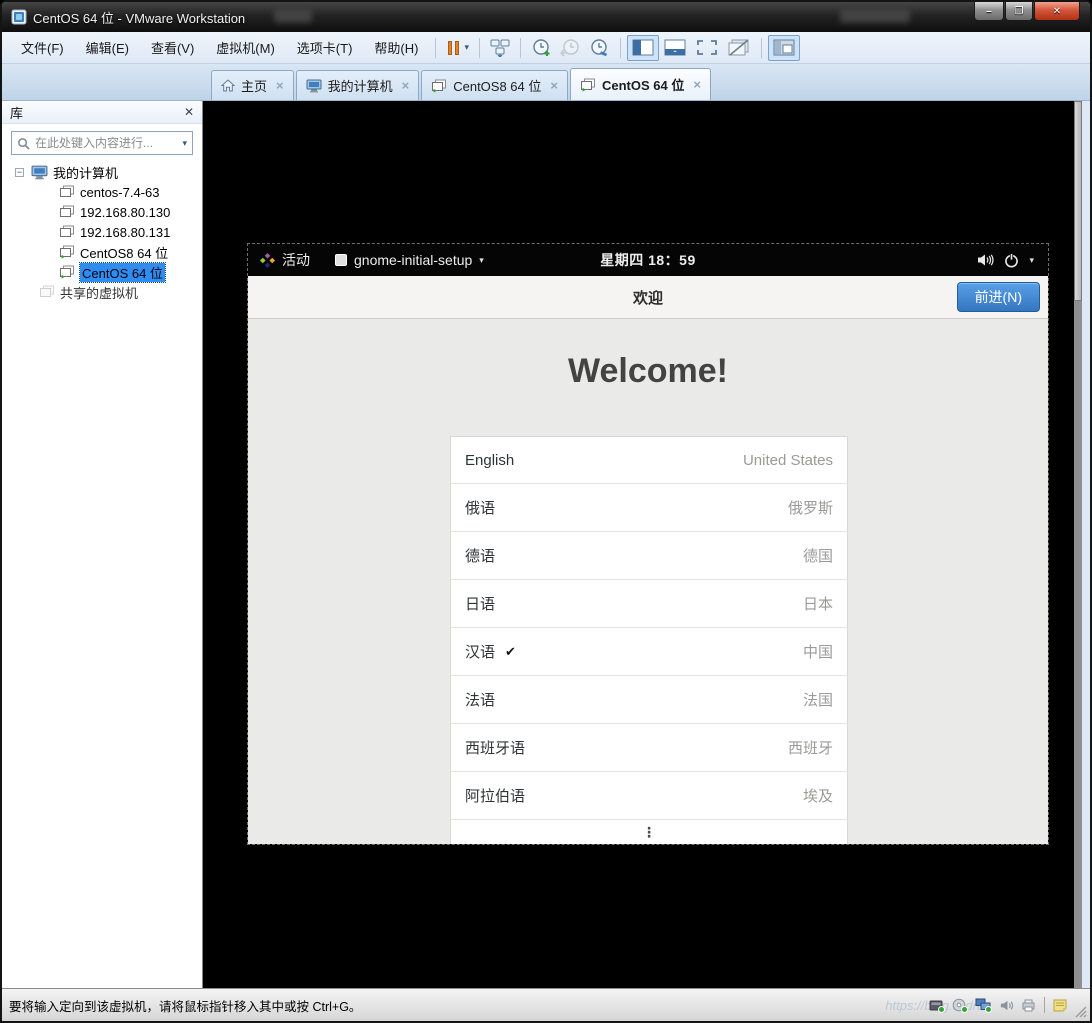 This screenshot has width=1092, height=1023. I want to click on unity-mode-button, so click(739, 48).